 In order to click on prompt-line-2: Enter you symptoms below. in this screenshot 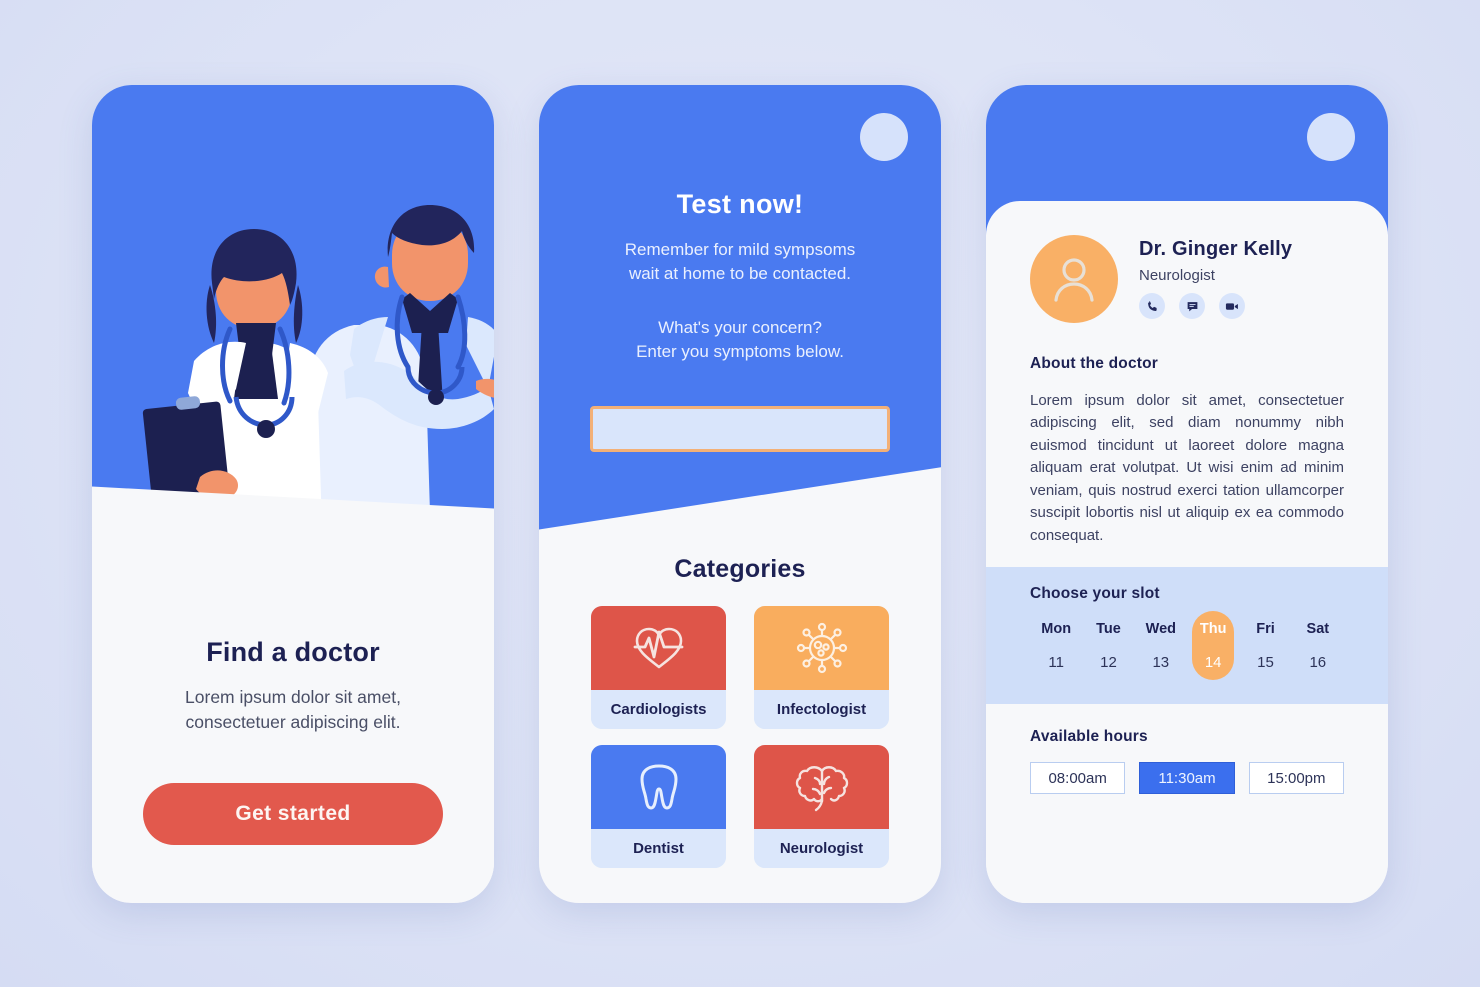, I will do `click(740, 352)`.